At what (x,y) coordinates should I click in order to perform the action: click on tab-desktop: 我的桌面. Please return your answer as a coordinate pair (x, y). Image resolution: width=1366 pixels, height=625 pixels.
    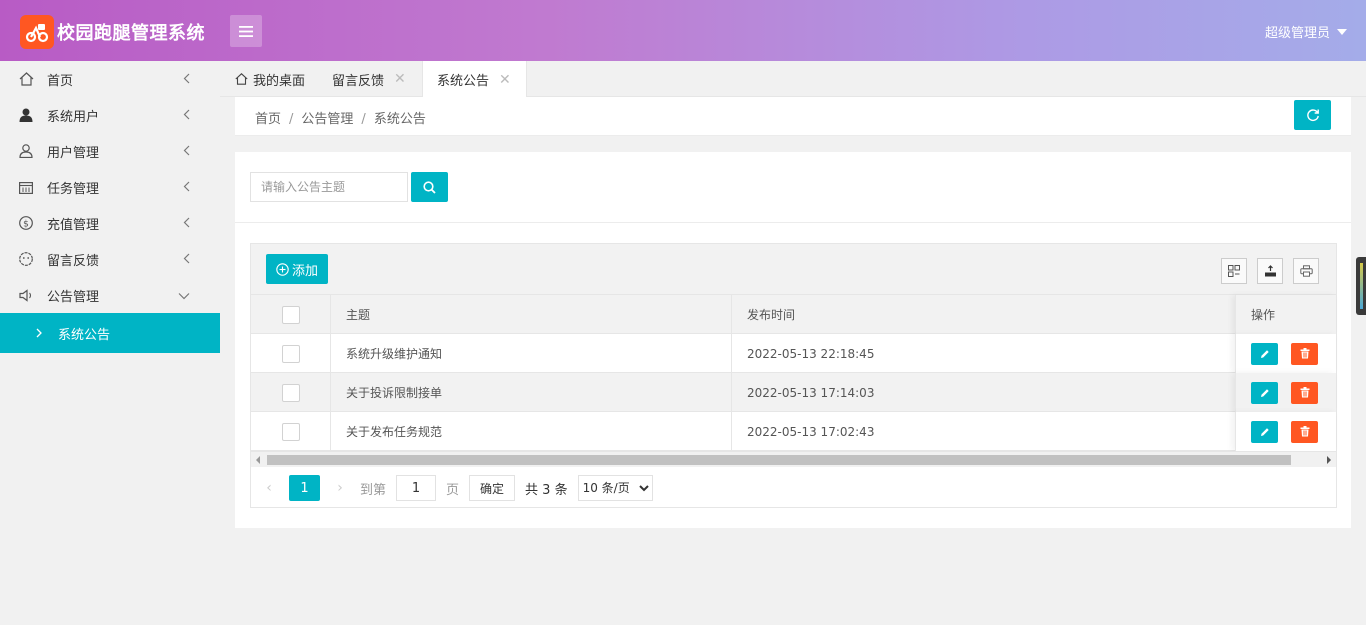
    Looking at the image, I should click on (270, 79).